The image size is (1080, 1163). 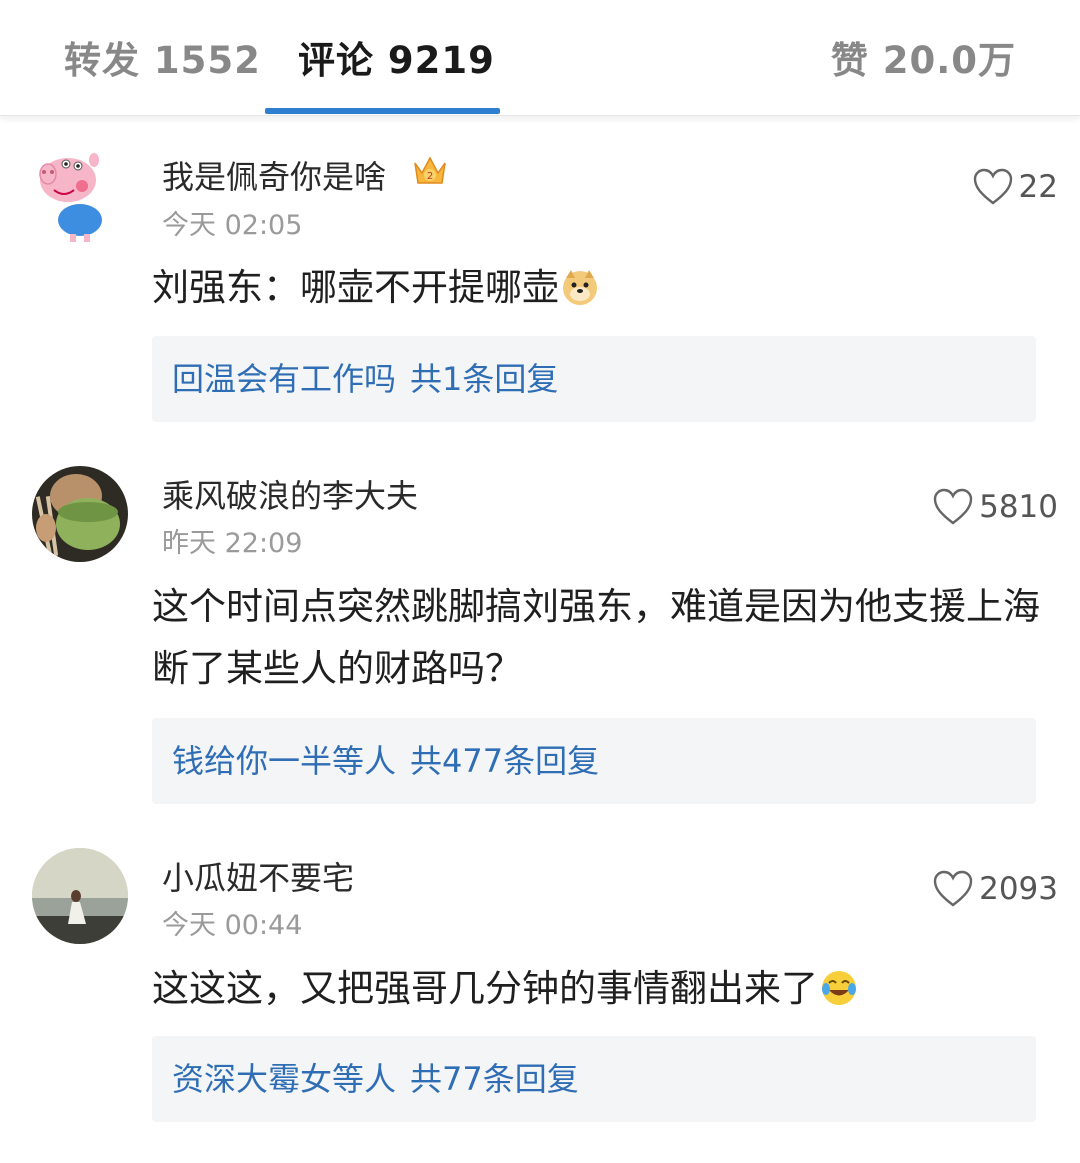 What do you see at coordinates (594, 1079) in the screenshot?
I see `reply-summary: 资深大霉女等人 共77条回复` at bounding box center [594, 1079].